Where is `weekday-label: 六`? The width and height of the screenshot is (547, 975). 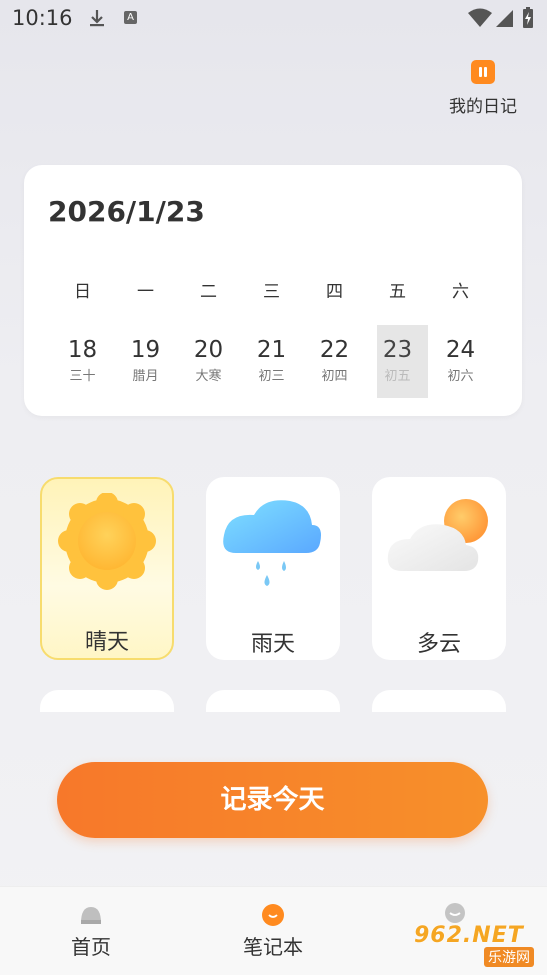 weekday-label: 六 is located at coordinates (460, 292).